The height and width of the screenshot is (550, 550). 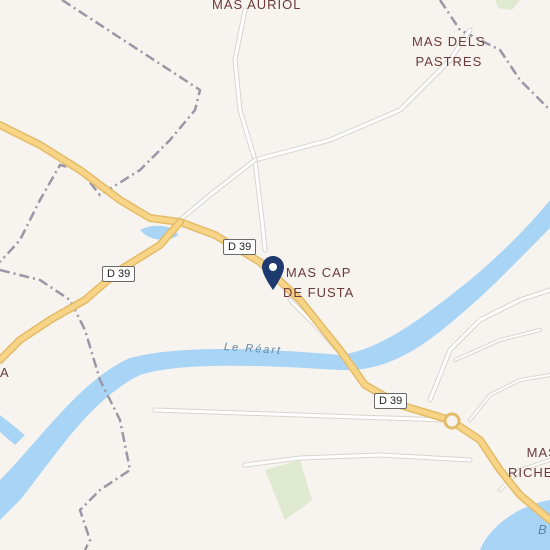 I want to click on stream, so click(x=12, y=430).